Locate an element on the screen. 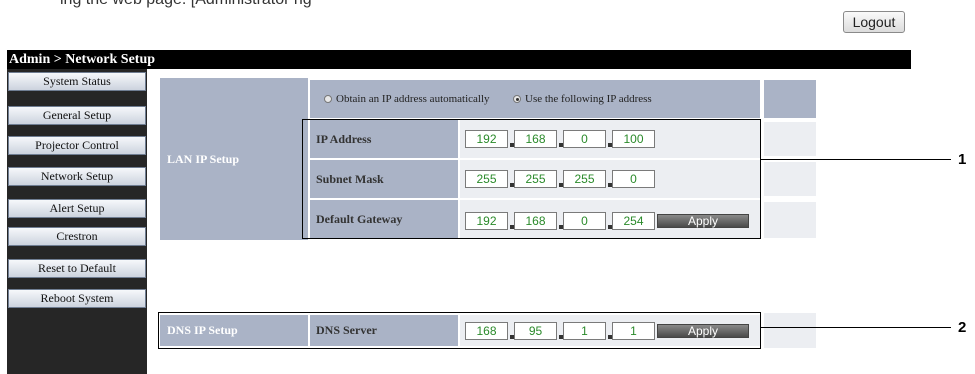 The width and height of the screenshot is (975, 374). sidebar-item-network-setup: Network Setup is located at coordinates (77, 176).